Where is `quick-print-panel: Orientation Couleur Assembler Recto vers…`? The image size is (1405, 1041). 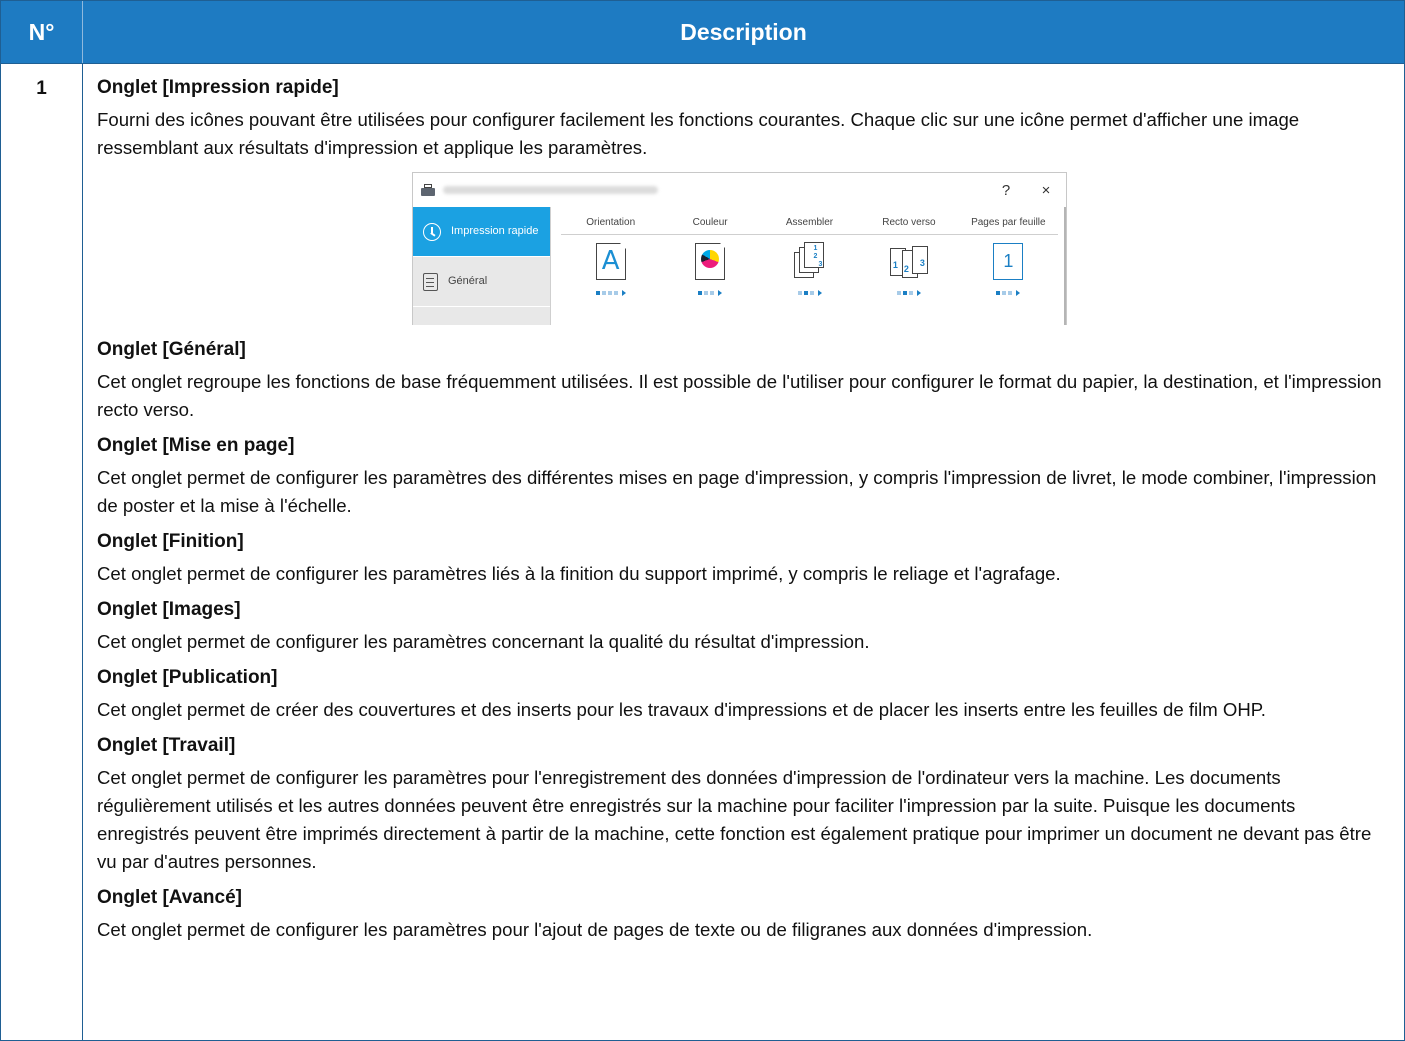
quick-print-panel: Orientation Couleur Assembler Recto vers… is located at coordinates (808, 266).